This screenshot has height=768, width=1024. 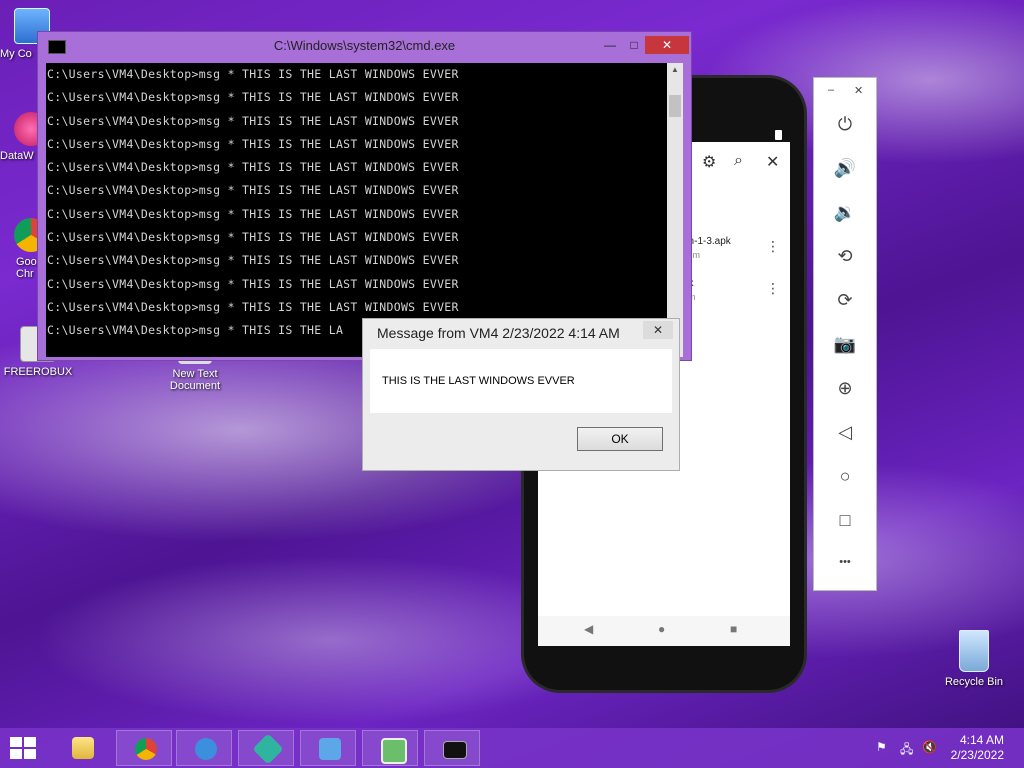 I want to click on desktop-icon-new-text-document: New Text Document, so click(x=195, y=374).